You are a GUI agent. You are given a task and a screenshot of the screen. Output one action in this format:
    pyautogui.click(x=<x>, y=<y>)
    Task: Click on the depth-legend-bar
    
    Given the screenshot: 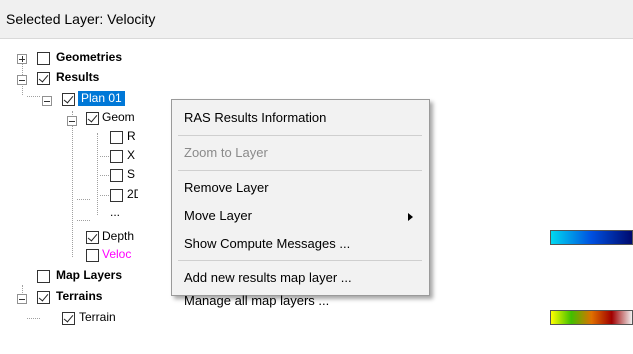 What is the action you would take?
    pyautogui.click(x=591, y=237)
    